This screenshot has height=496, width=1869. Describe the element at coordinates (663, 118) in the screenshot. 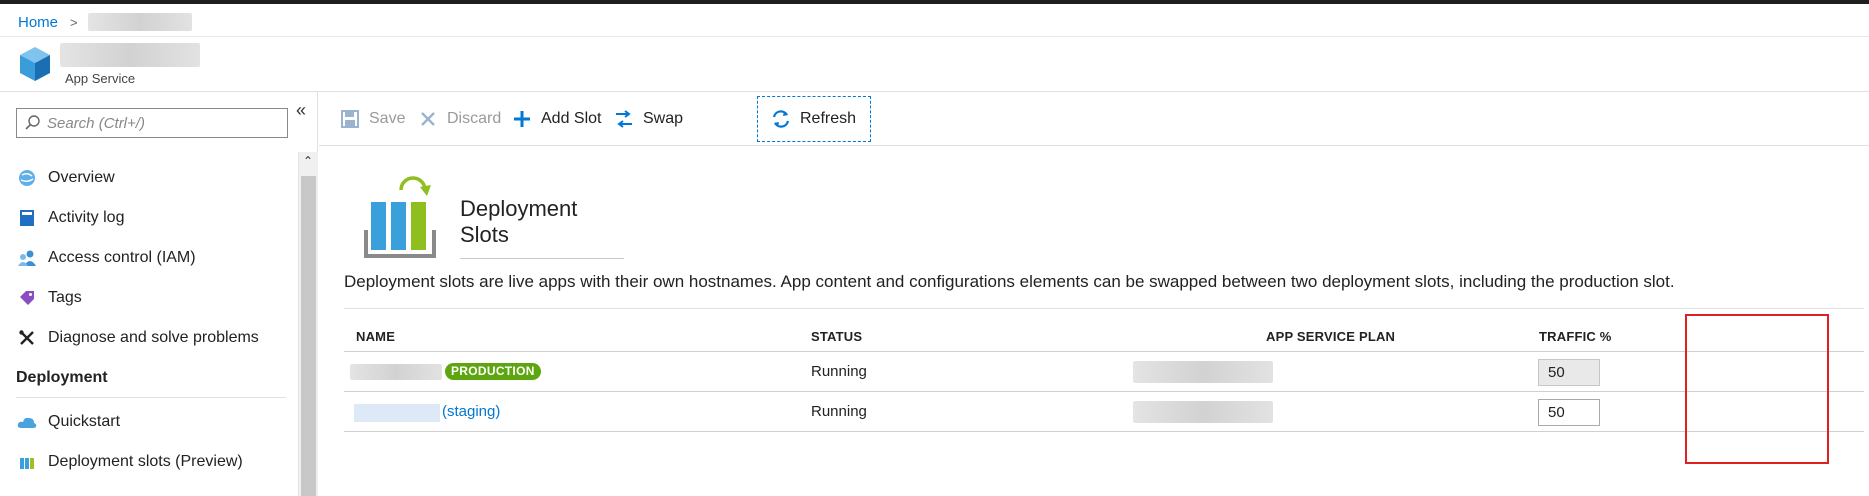

I see `swap-label: Swap` at that location.